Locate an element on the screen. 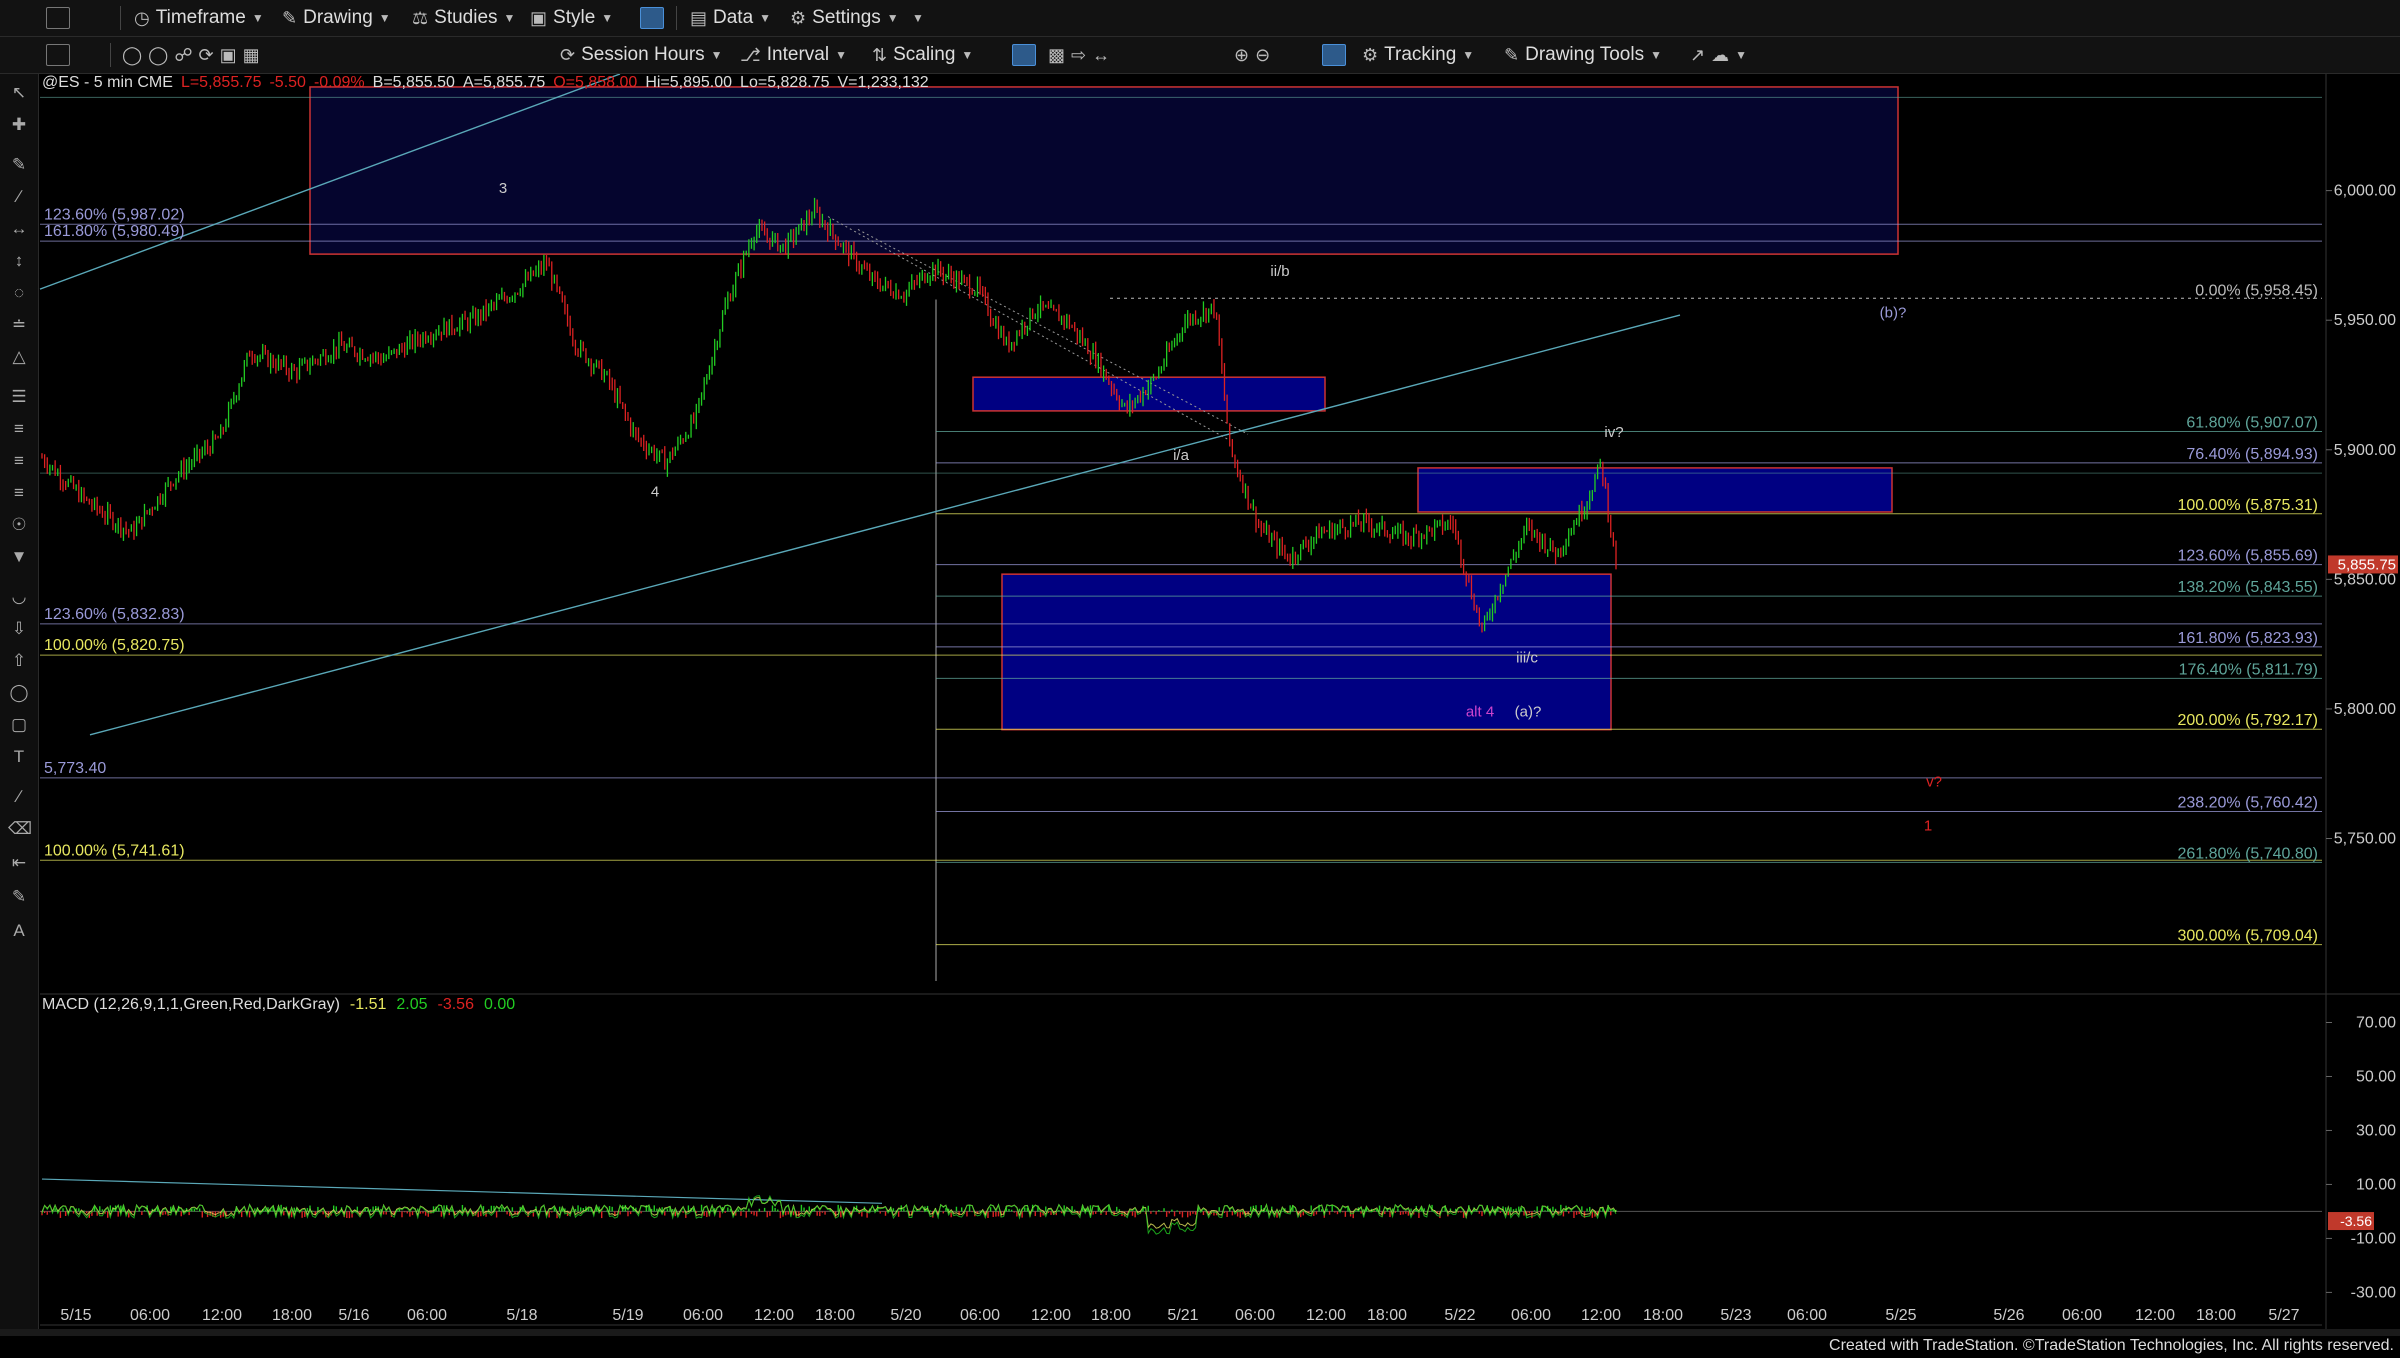 The width and height of the screenshot is (2400, 1358). zoom-out-icon: ⊖ is located at coordinates (1262, 55).